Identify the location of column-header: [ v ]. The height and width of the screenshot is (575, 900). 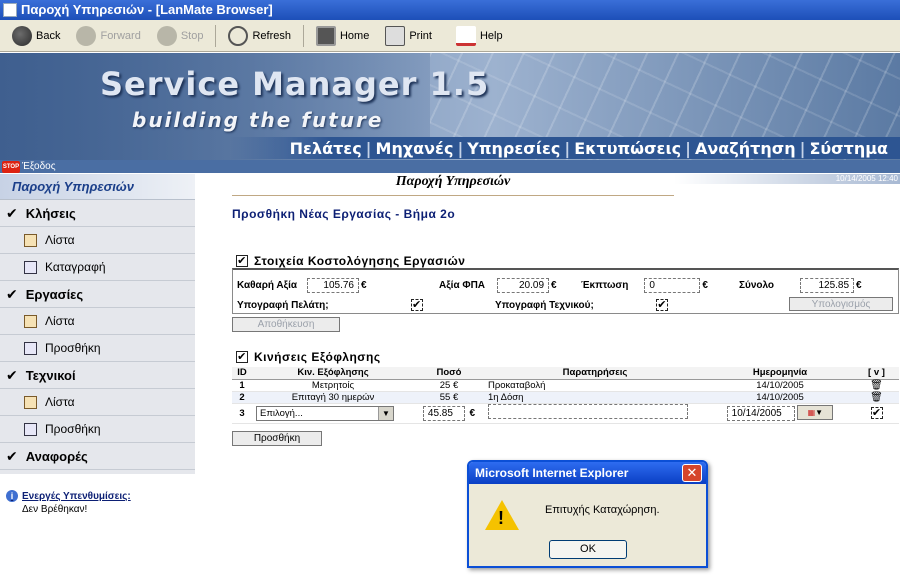
(876, 373).